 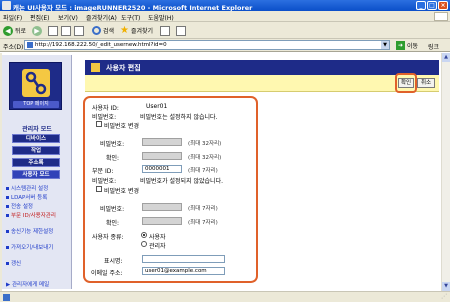 What do you see at coordinates (99, 189) in the screenshot?
I see `change-dept-password-checkbox` at bounding box center [99, 189].